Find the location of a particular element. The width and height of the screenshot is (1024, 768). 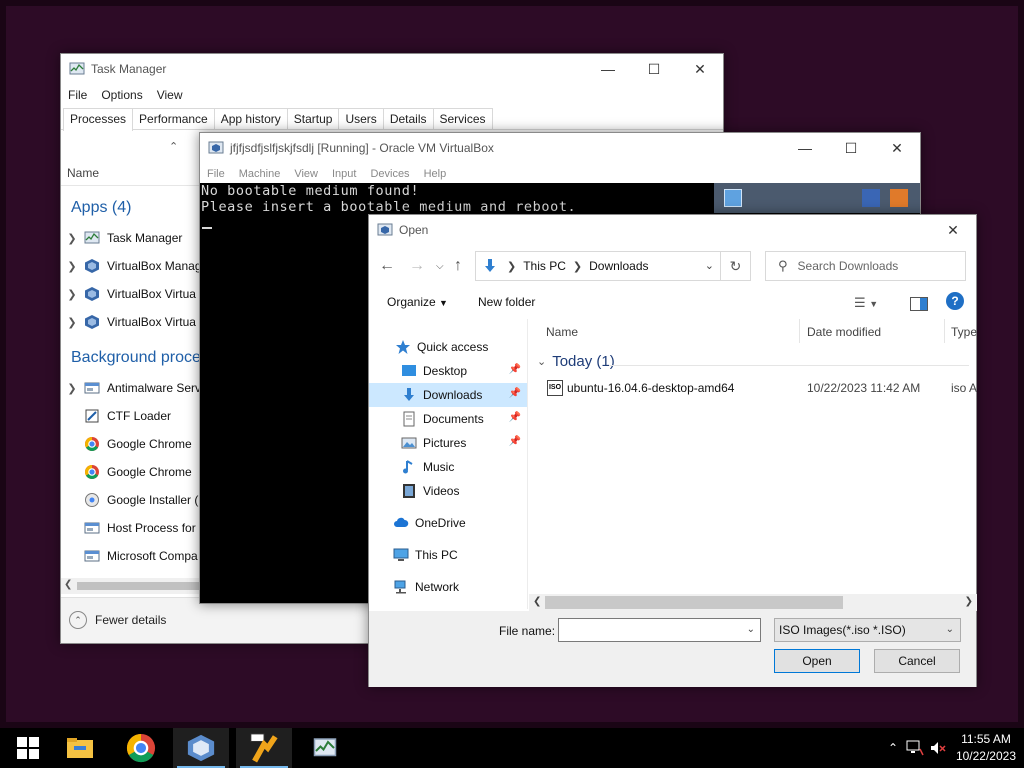

breadcrumb-this-pc: This PC is located at coordinates (544, 266).